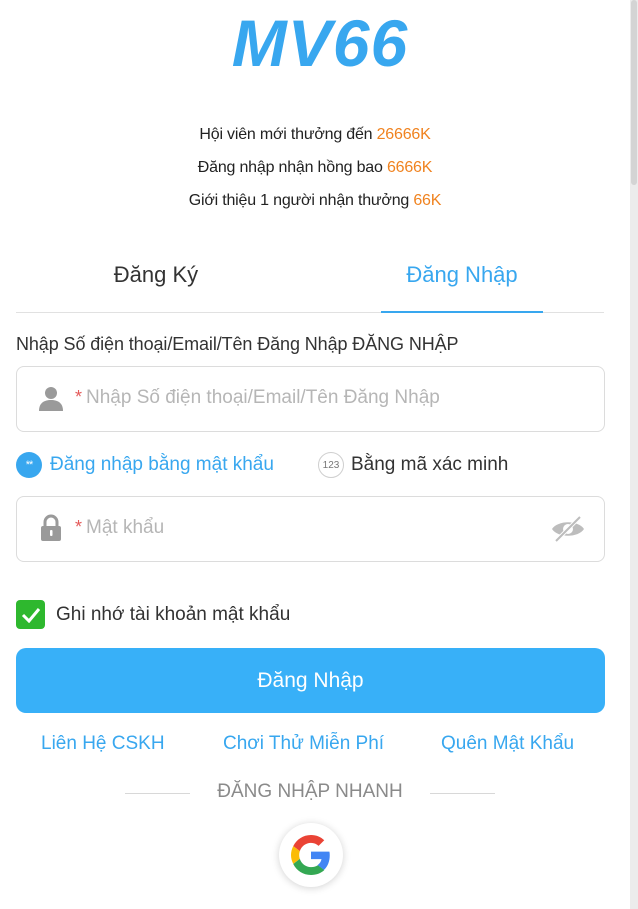 The image size is (638, 909). I want to click on promo-line: Đăng nhập nhận hồng bao 6666K, so click(315, 168).